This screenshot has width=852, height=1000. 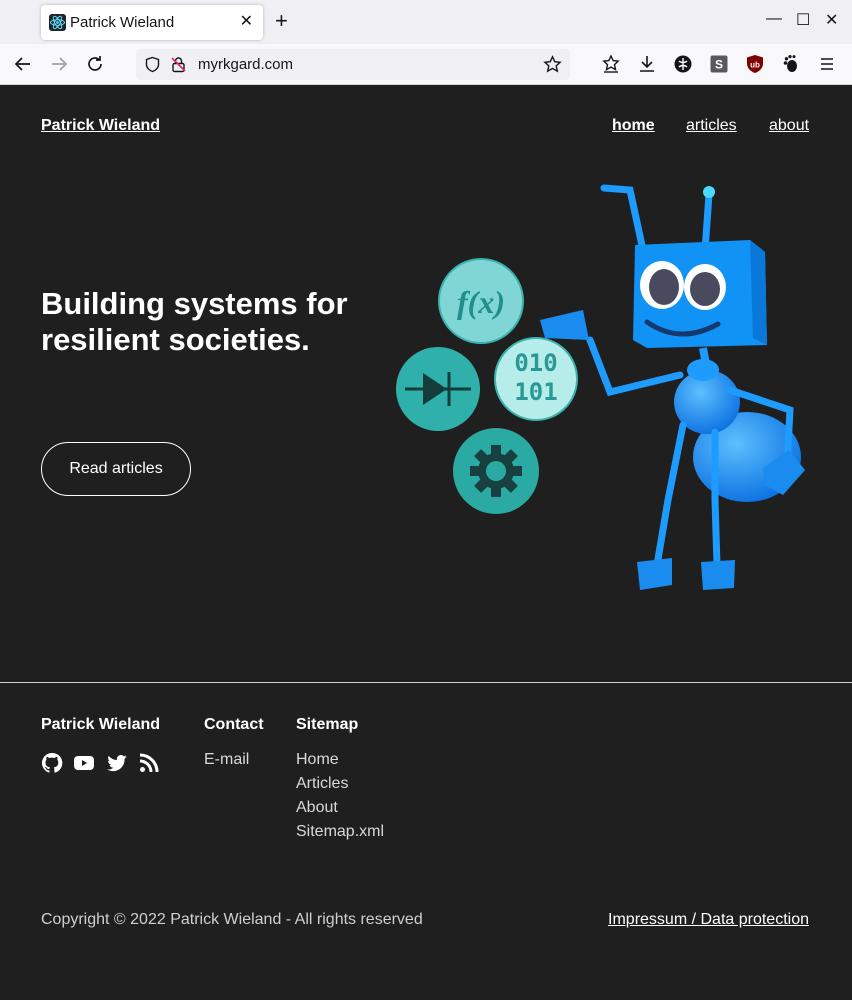 What do you see at coordinates (52, 763) in the screenshot?
I see `github-icon` at bounding box center [52, 763].